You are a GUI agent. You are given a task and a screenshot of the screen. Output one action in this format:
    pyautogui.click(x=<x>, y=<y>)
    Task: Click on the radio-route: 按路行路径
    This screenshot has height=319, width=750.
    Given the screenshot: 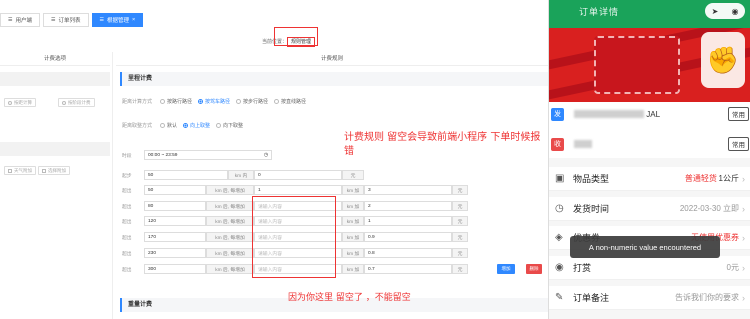 What is the action you would take?
    pyautogui.click(x=176, y=101)
    